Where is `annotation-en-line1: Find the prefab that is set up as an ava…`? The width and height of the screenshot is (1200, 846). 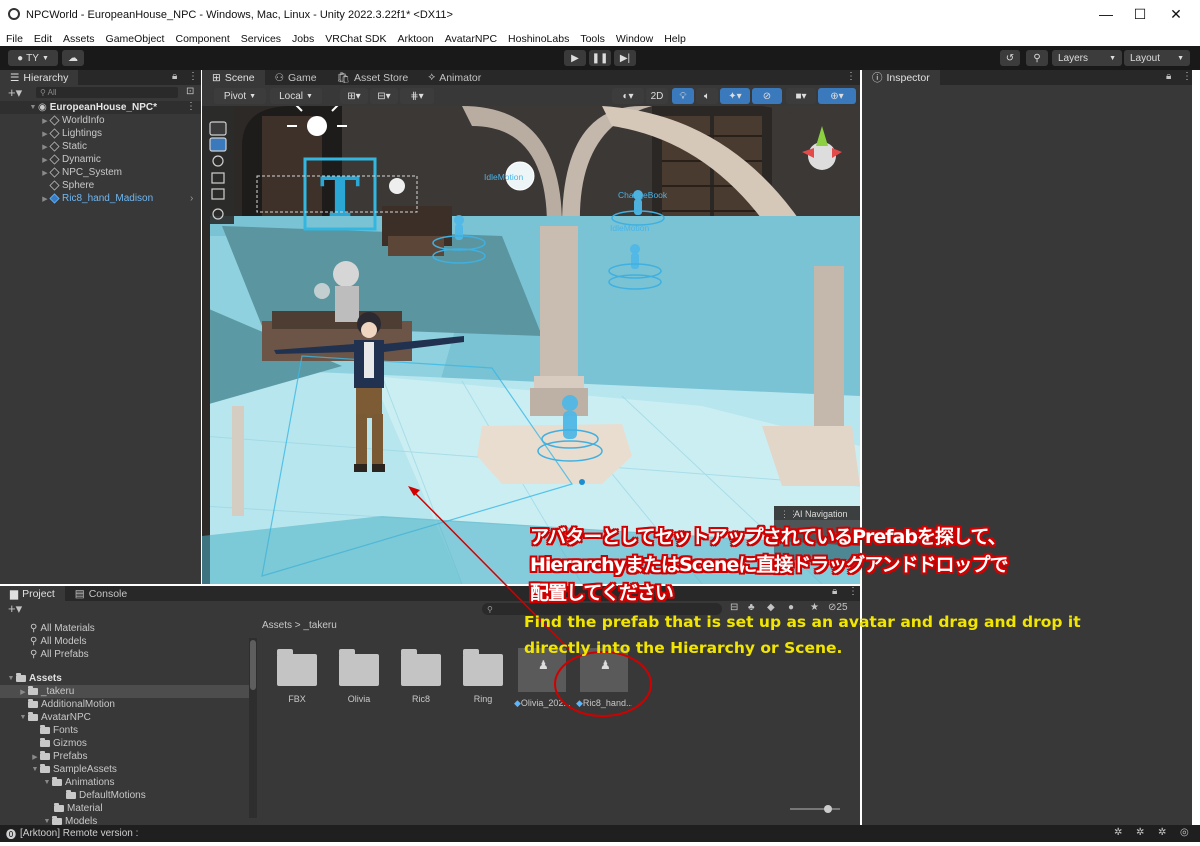
annotation-en-line1: Find the prefab that is set up as an ava… is located at coordinates (802, 622).